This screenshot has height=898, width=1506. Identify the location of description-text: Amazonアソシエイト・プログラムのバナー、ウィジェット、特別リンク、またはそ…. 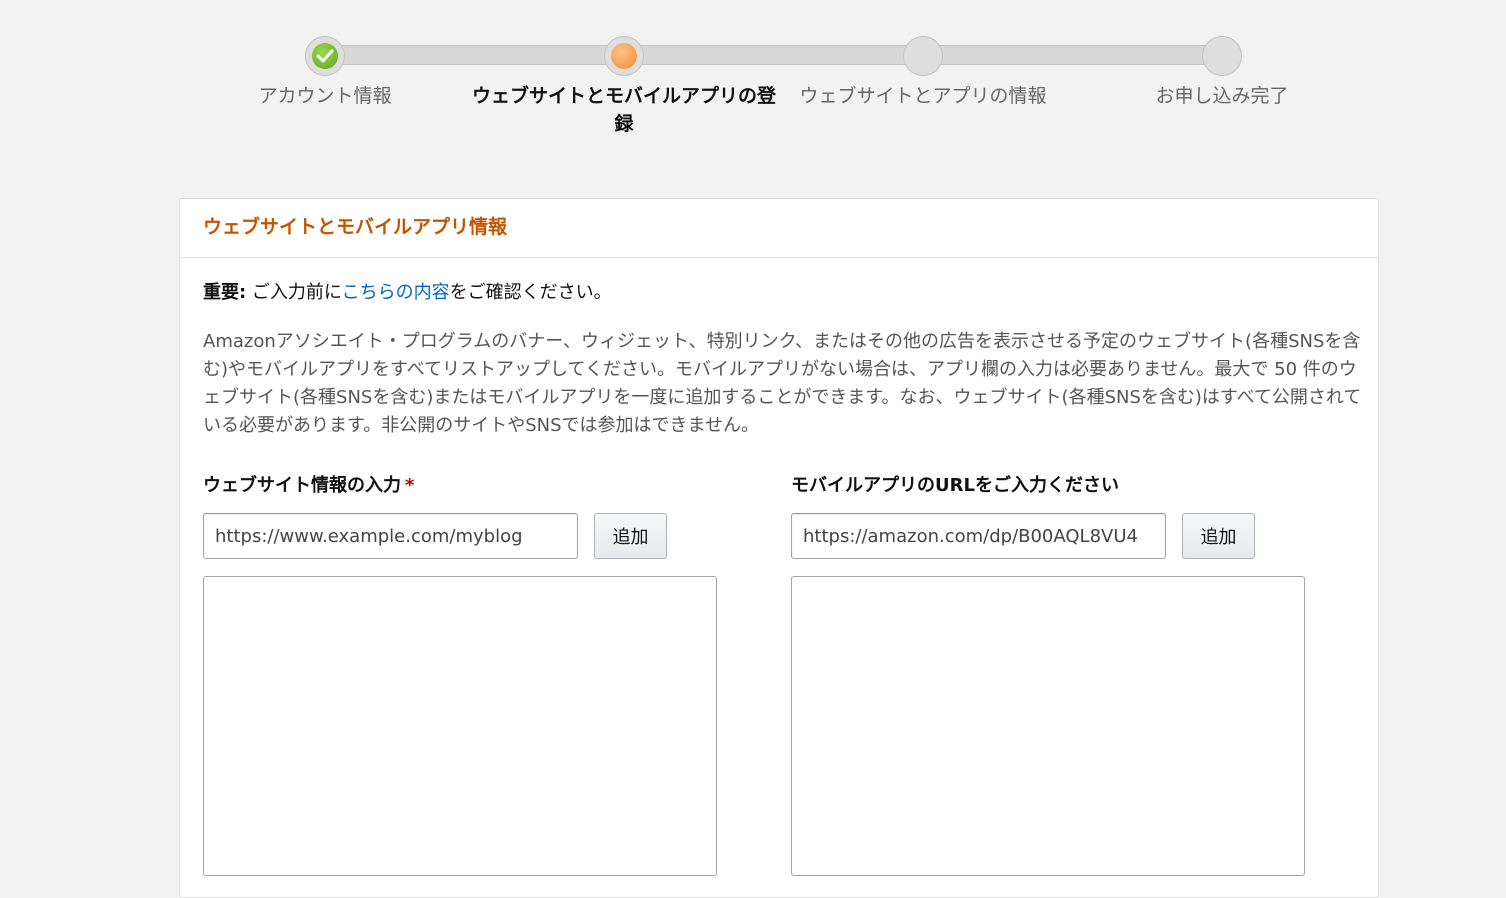
(782, 383).